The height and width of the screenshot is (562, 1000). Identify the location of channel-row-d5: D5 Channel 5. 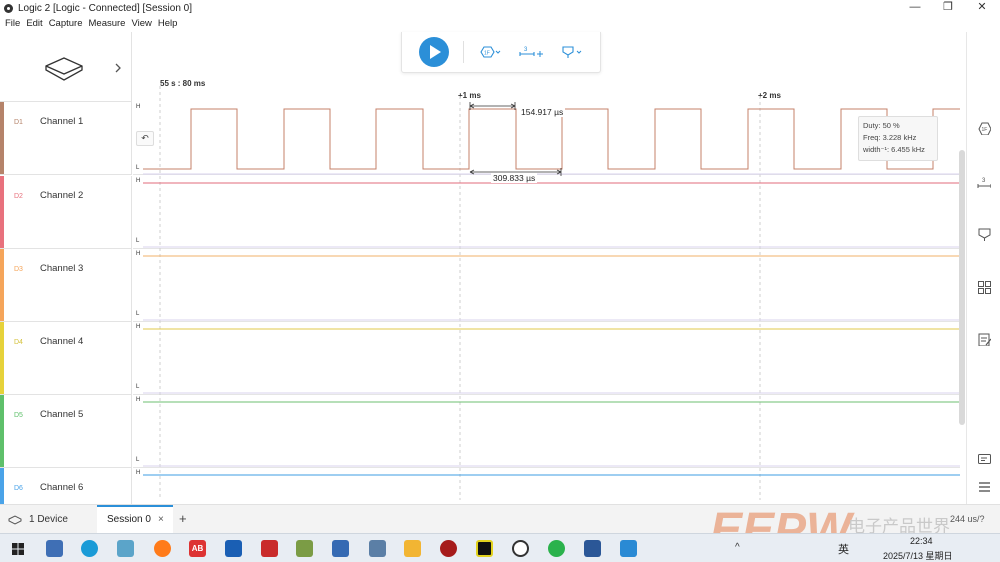
(66, 431).